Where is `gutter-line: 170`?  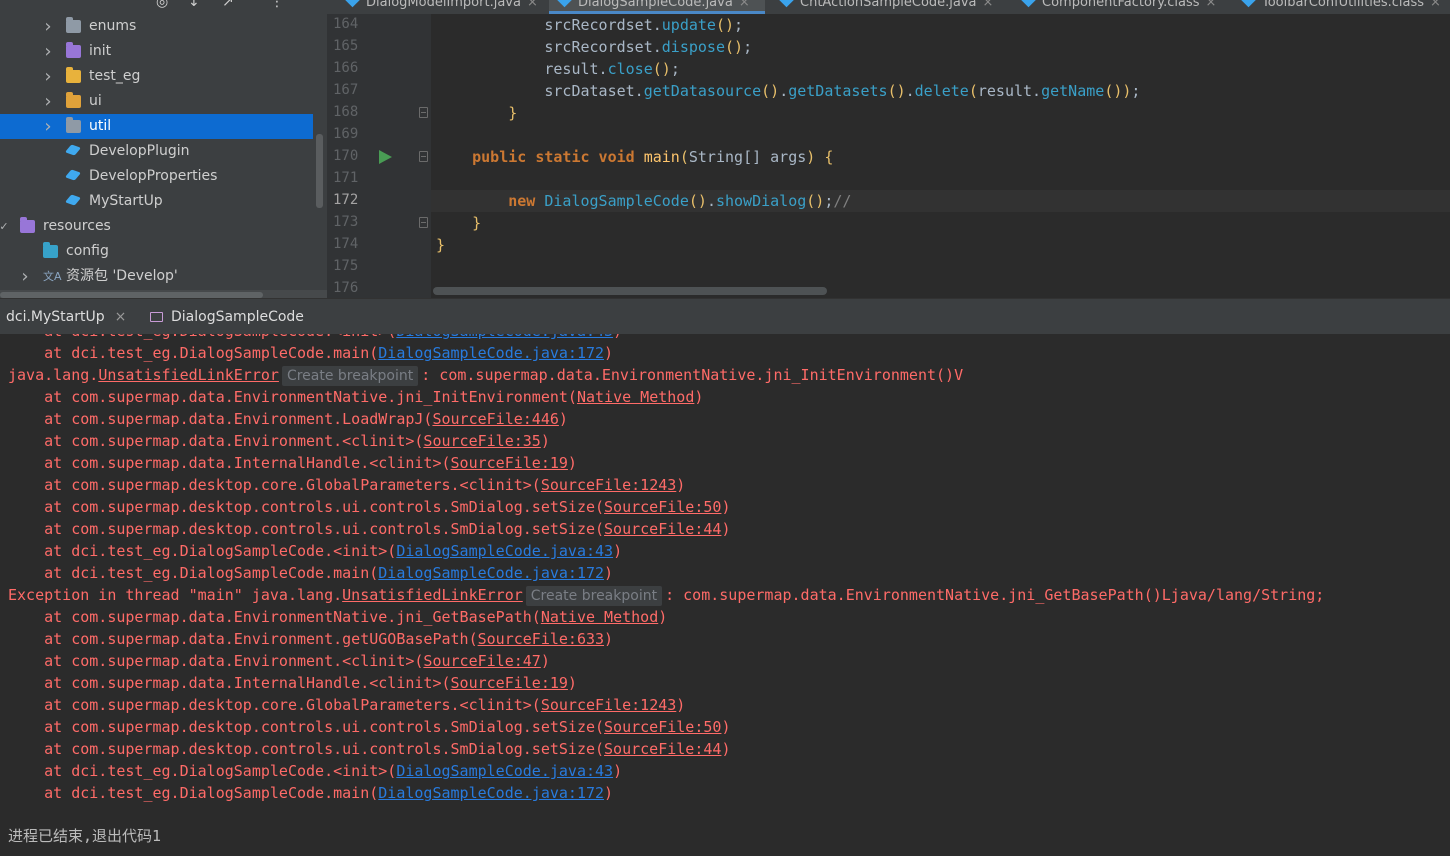 gutter-line: 170 is located at coordinates (379, 157).